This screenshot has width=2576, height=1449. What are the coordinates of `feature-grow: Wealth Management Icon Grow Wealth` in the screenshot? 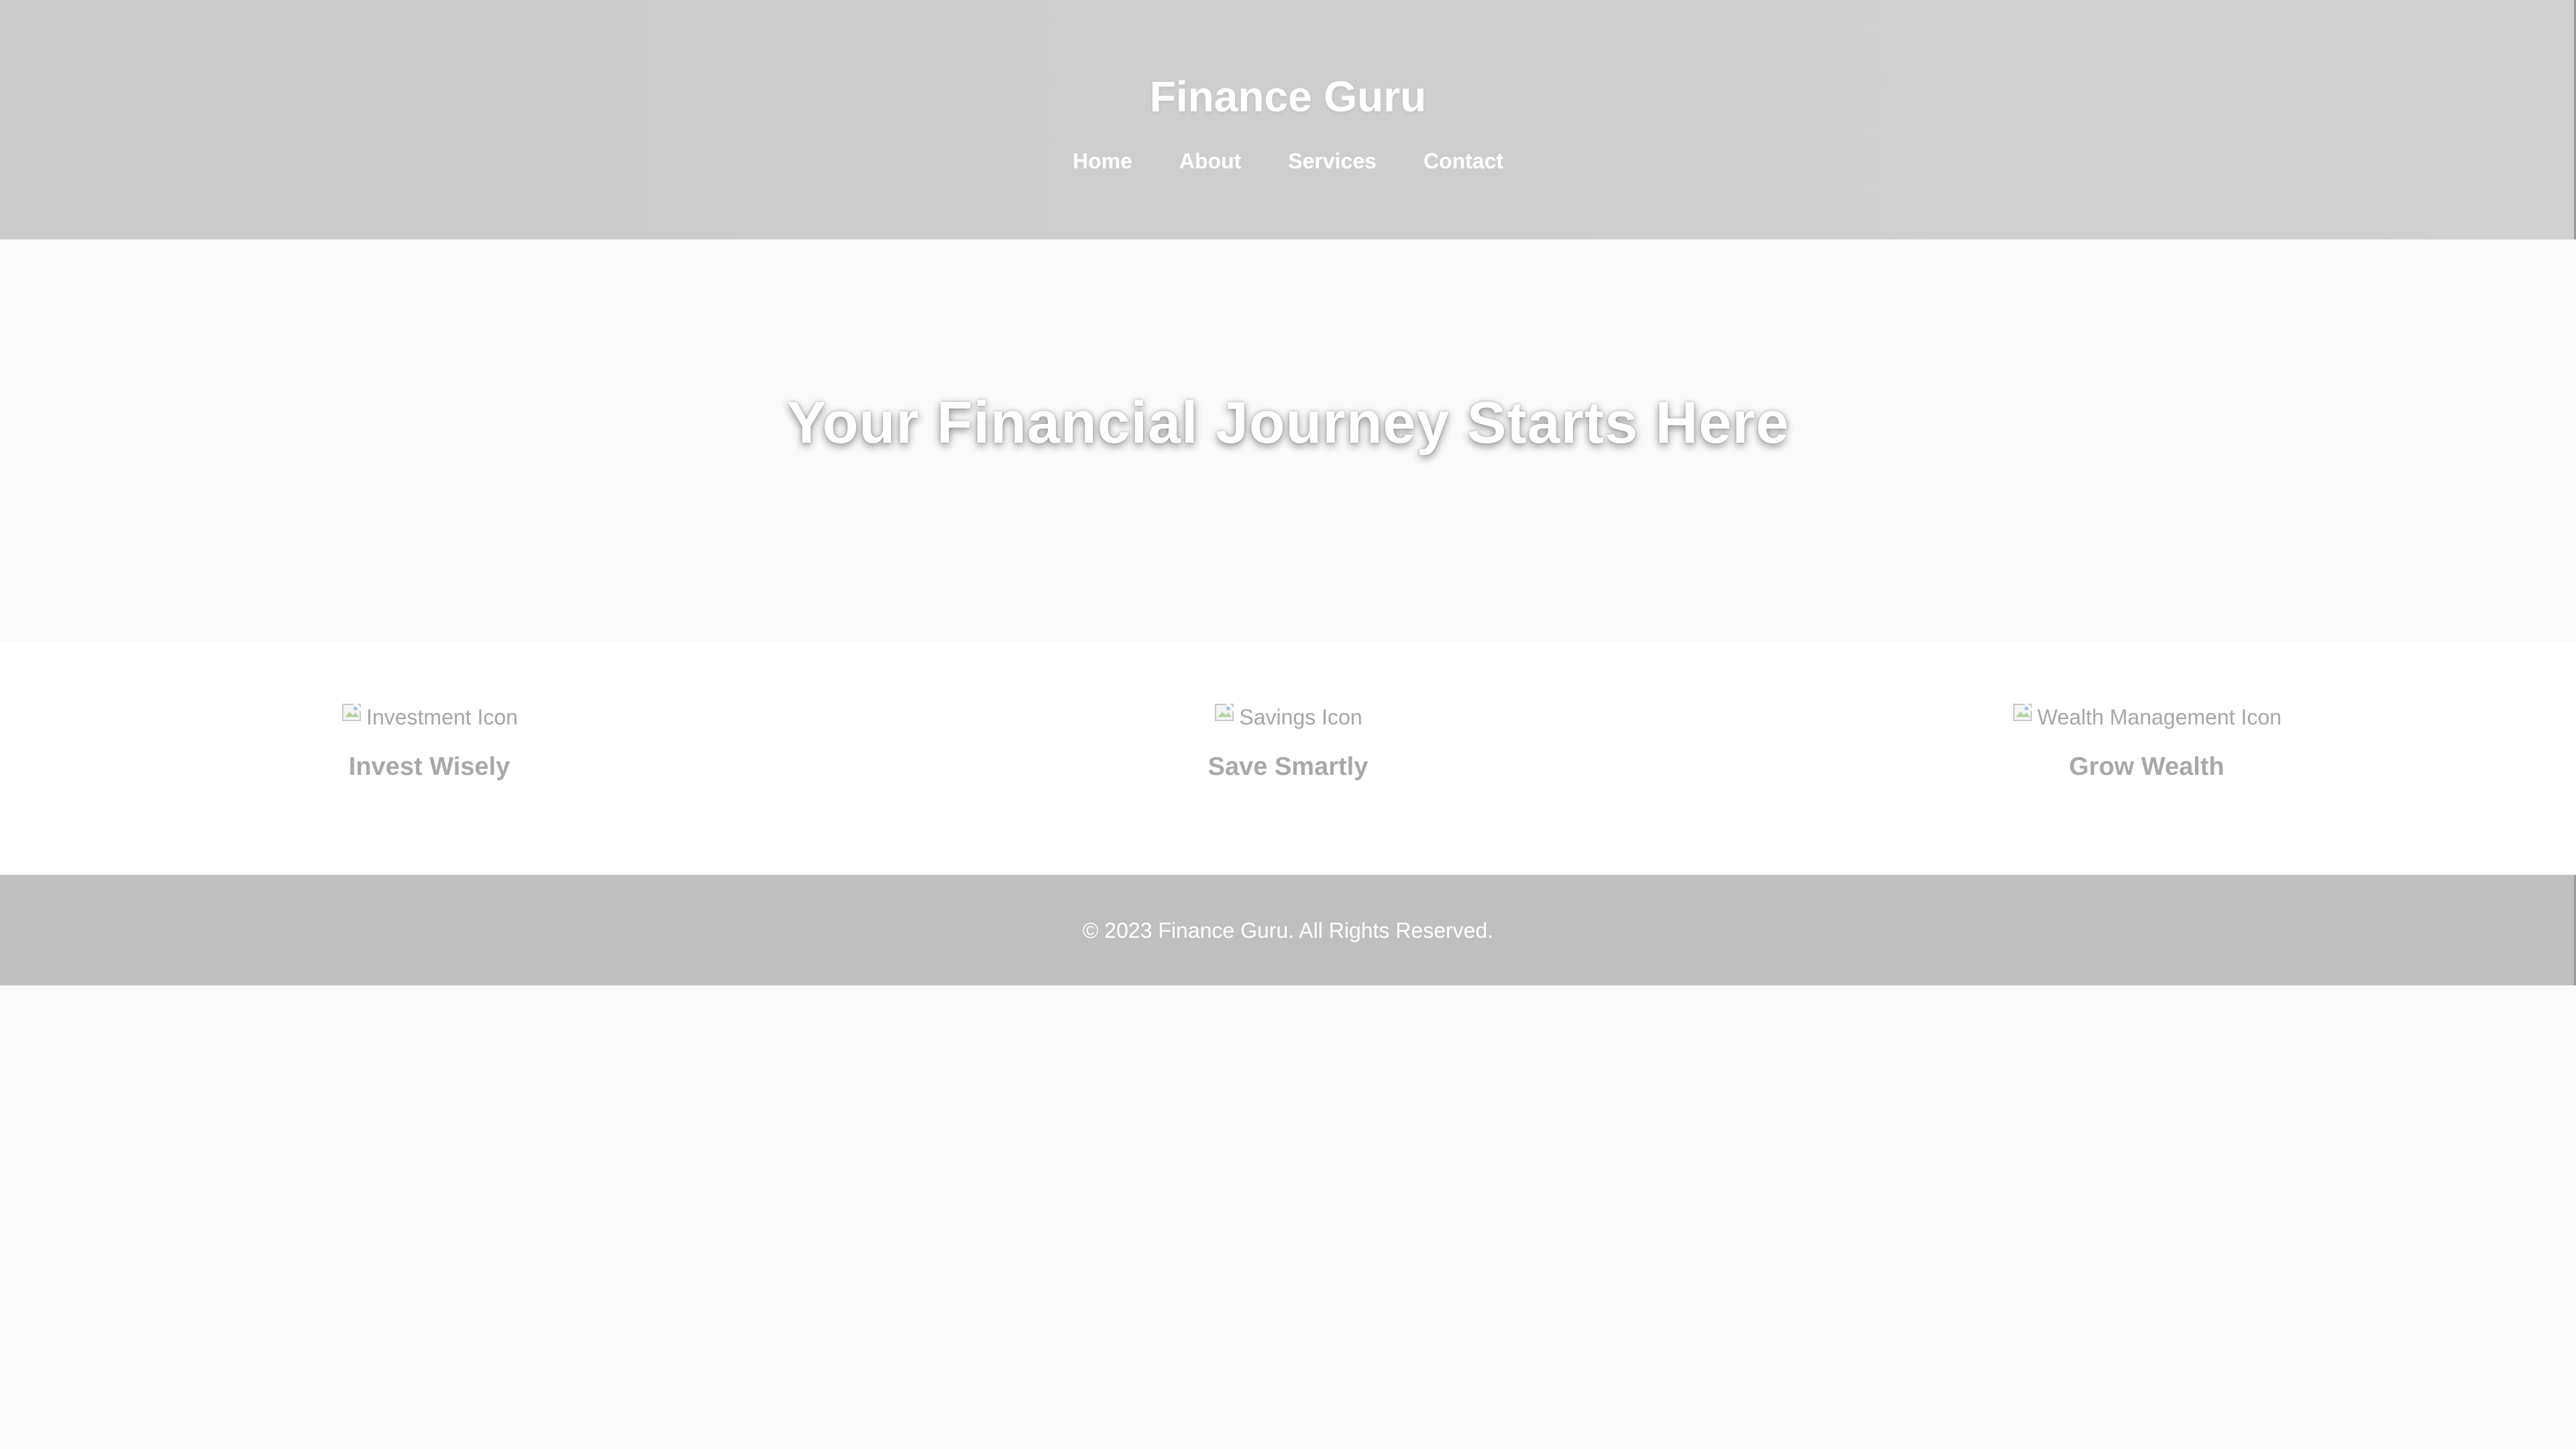 It's located at (2146, 743).